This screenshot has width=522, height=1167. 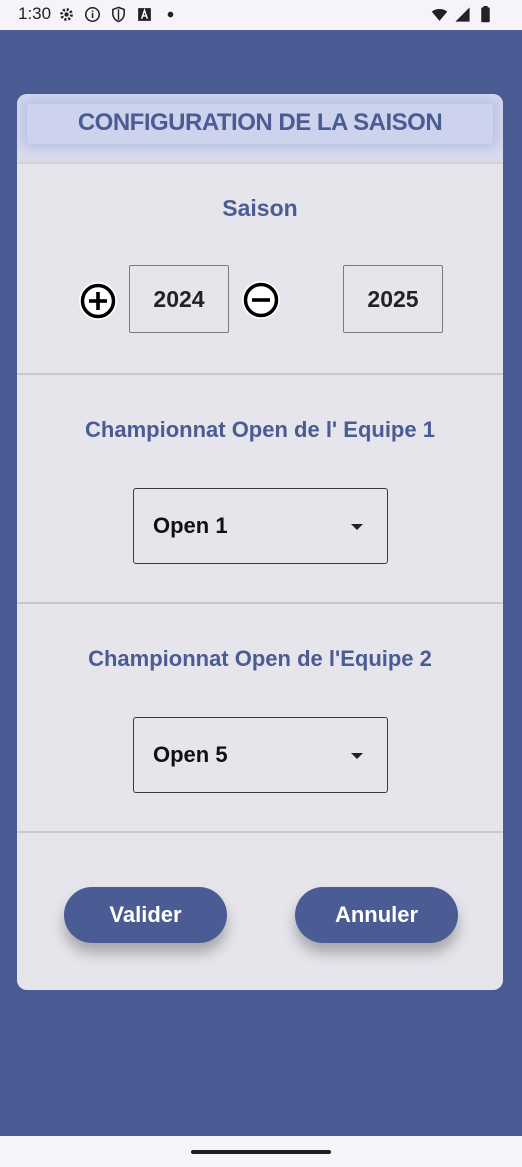 What do you see at coordinates (260, 208) in the screenshot?
I see `season-label: Saison` at bounding box center [260, 208].